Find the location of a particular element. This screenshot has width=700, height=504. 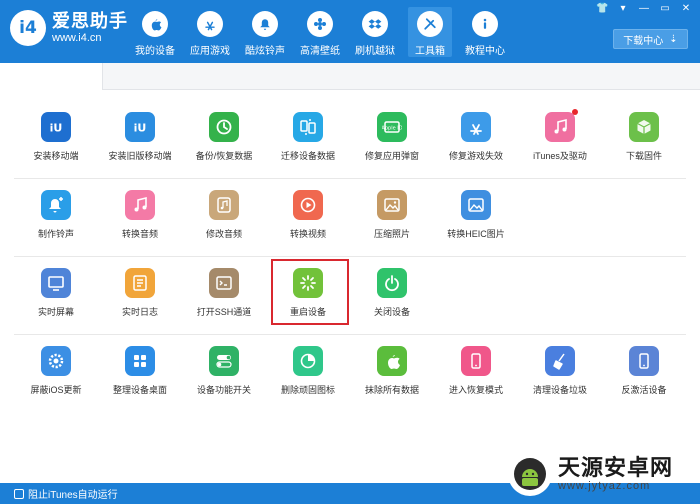

flower-icon is located at coordinates (320, 24).